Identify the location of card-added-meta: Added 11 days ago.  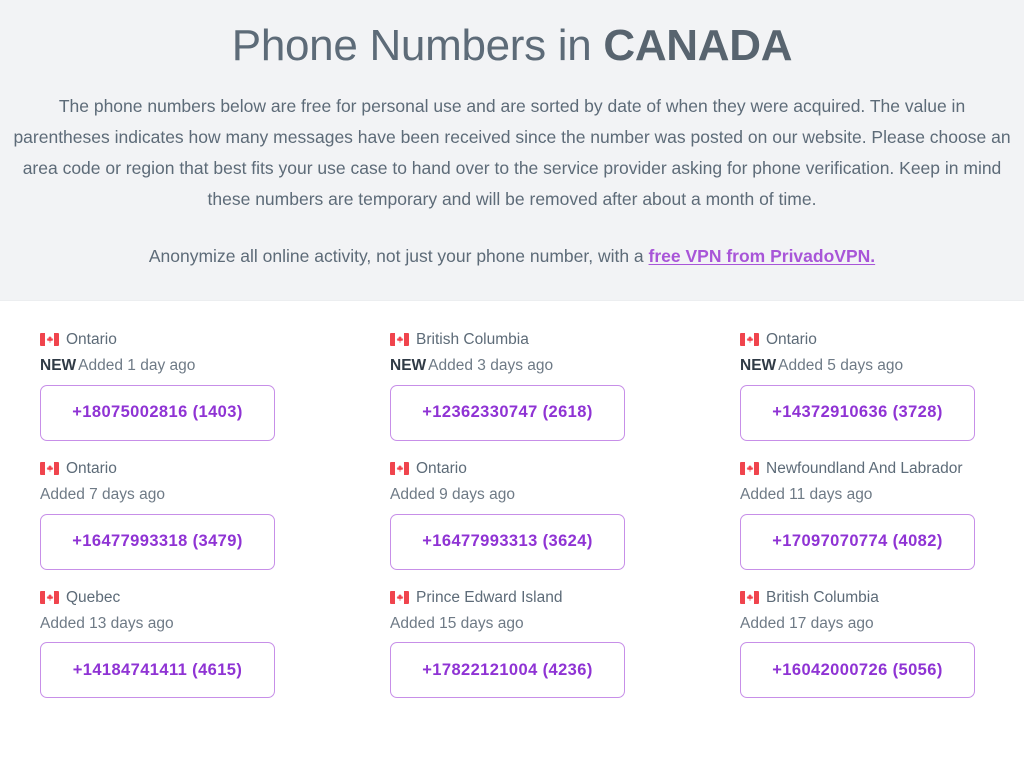
(882, 494).